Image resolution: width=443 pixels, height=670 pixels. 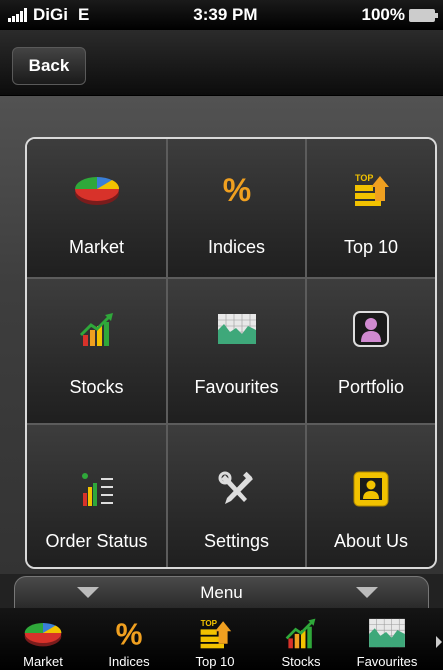 I want to click on menu-item-indices: % Indices, so click(x=237, y=209).